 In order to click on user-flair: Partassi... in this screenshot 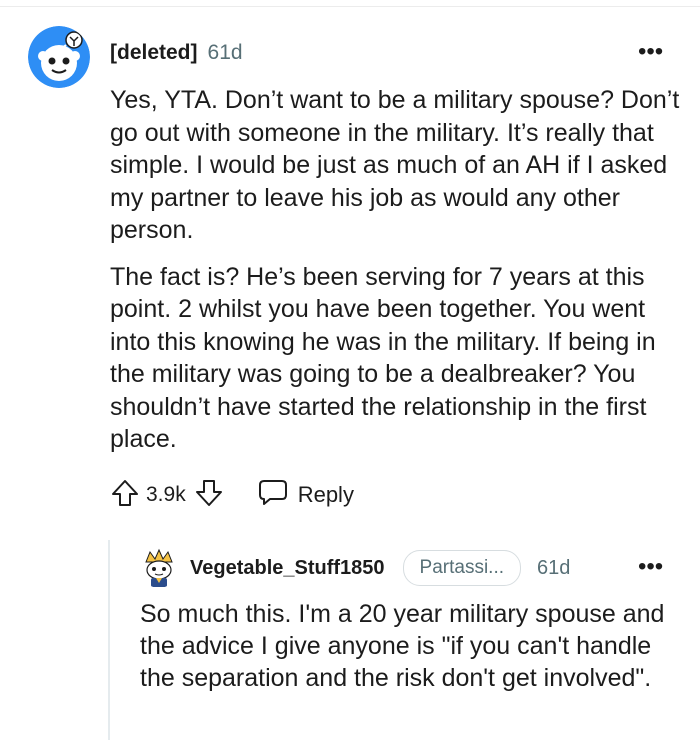, I will do `click(462, 568)`.